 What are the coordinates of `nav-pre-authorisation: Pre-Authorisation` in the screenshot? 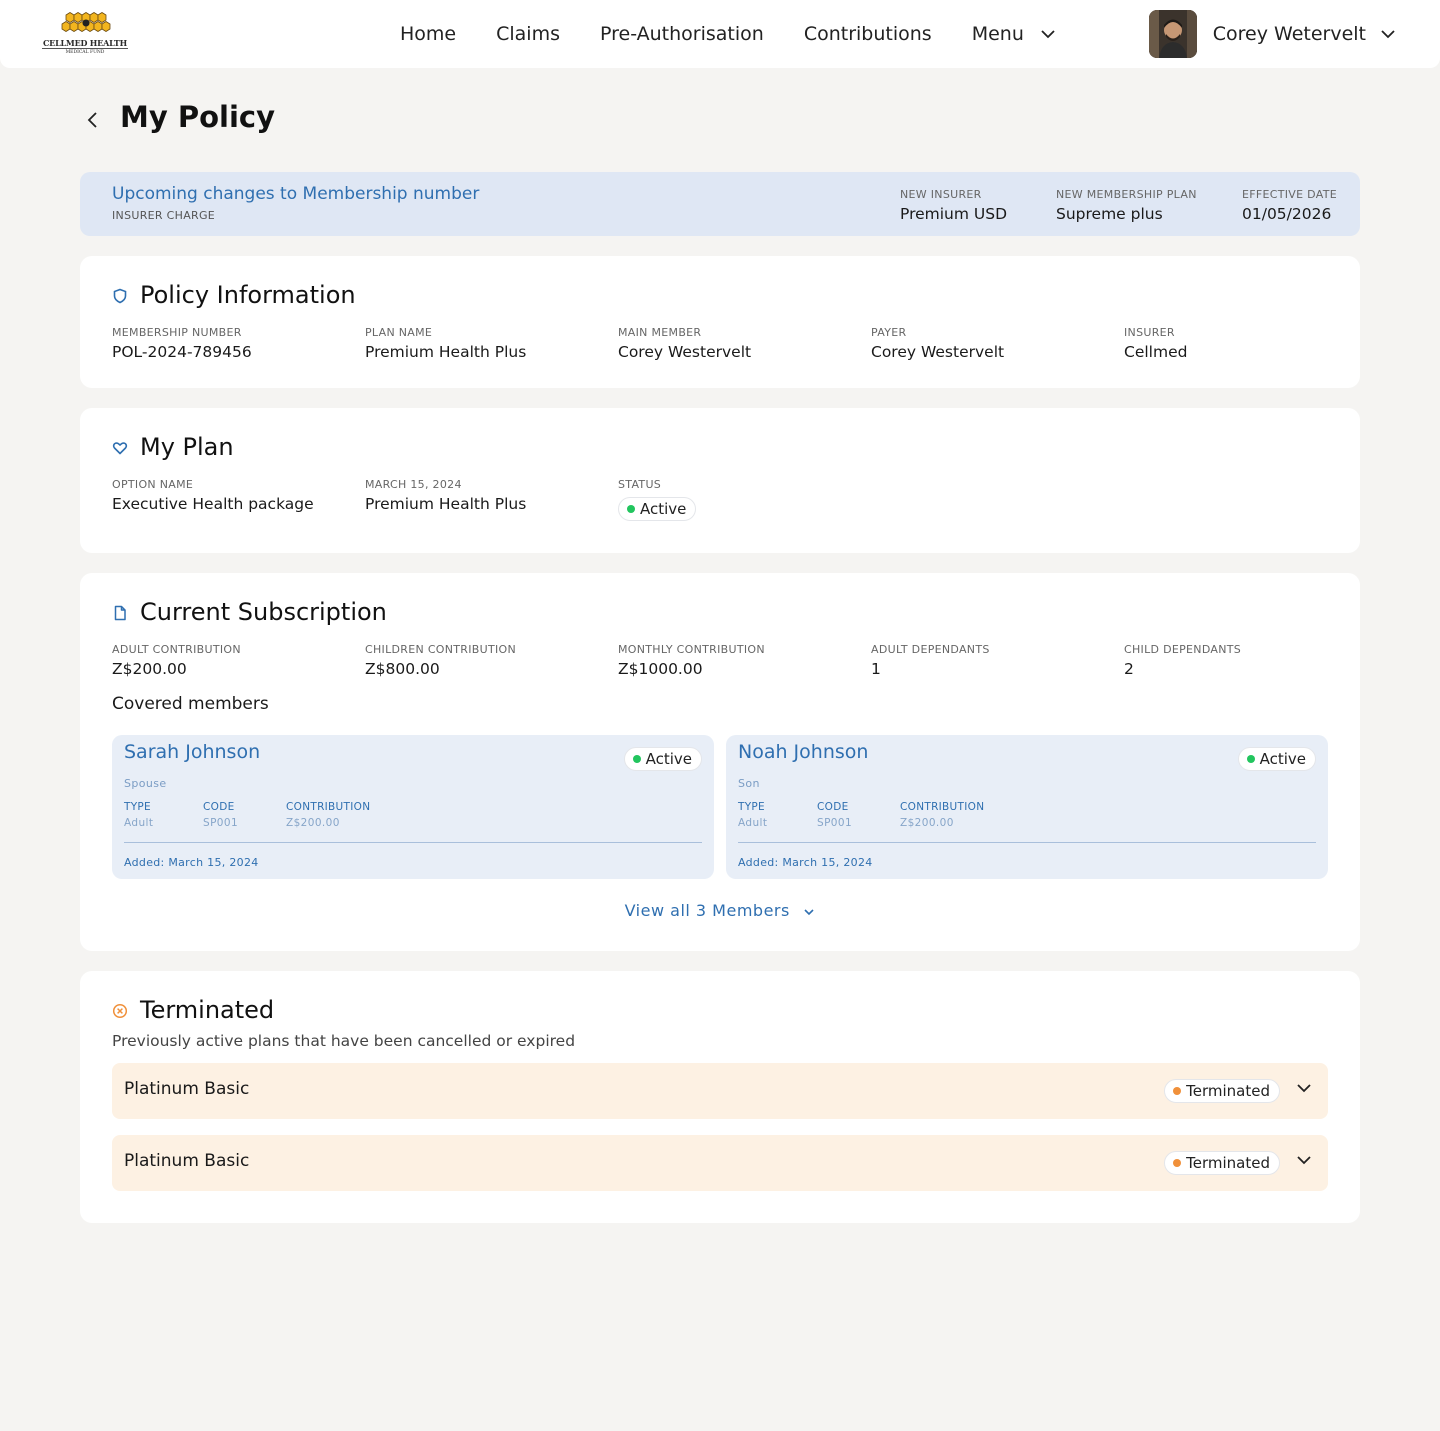 It's located at (682, 34).